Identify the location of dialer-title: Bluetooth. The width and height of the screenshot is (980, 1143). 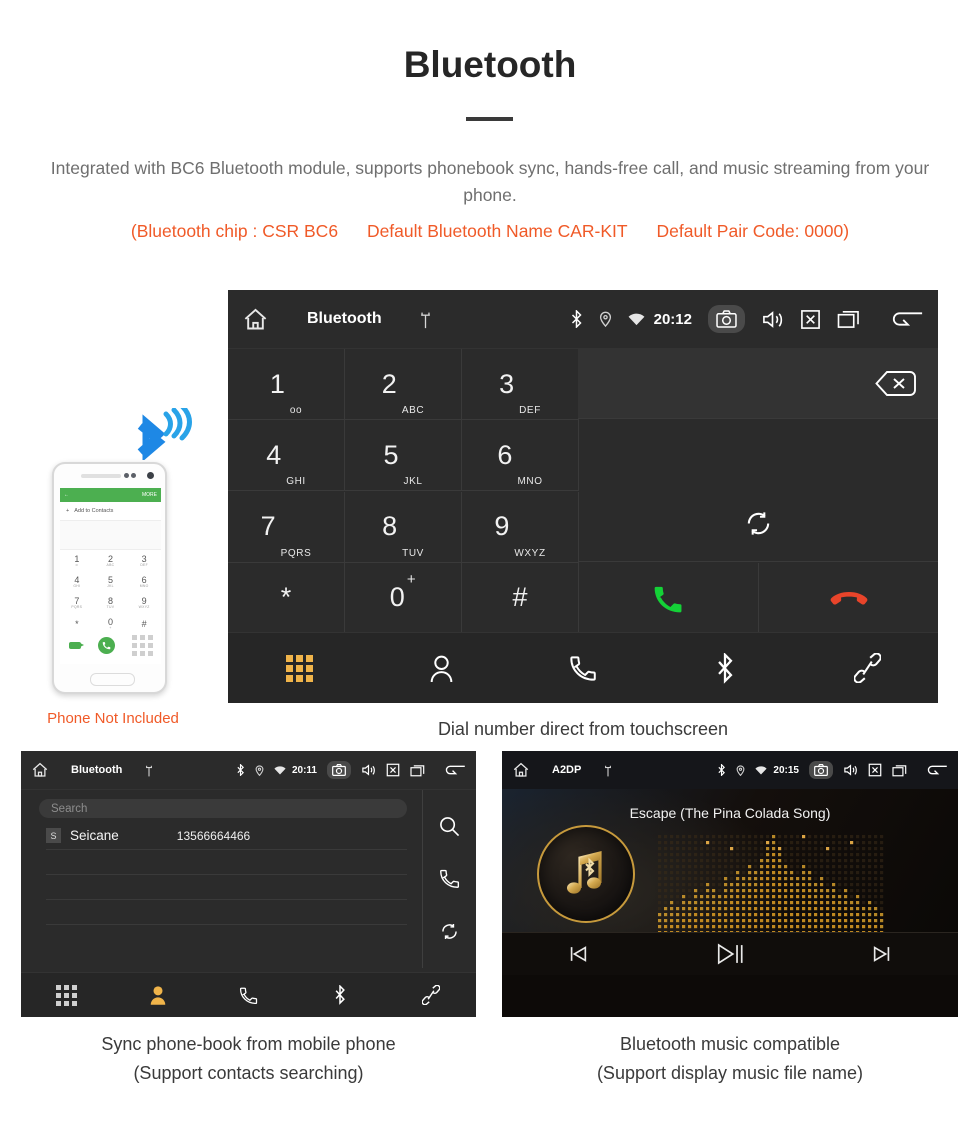
(344, 318).